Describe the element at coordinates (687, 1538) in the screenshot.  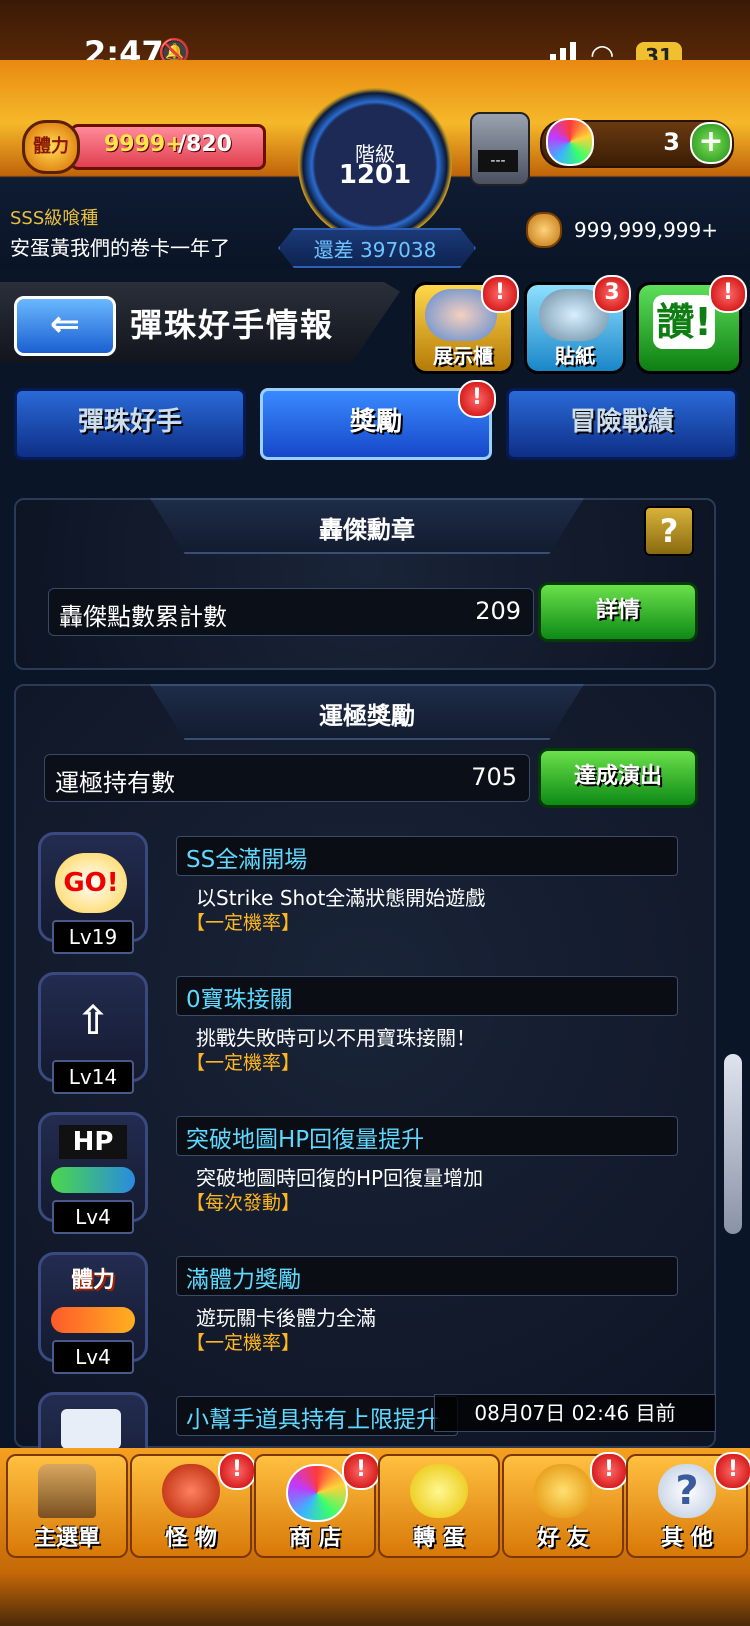
I see `nav-label: 其 他` at that location.